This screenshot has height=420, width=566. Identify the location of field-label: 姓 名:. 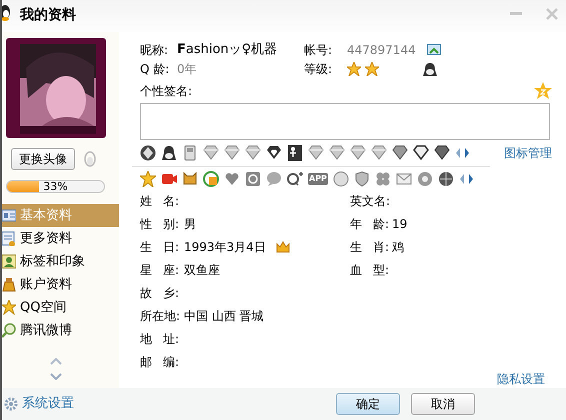
(160, 201).